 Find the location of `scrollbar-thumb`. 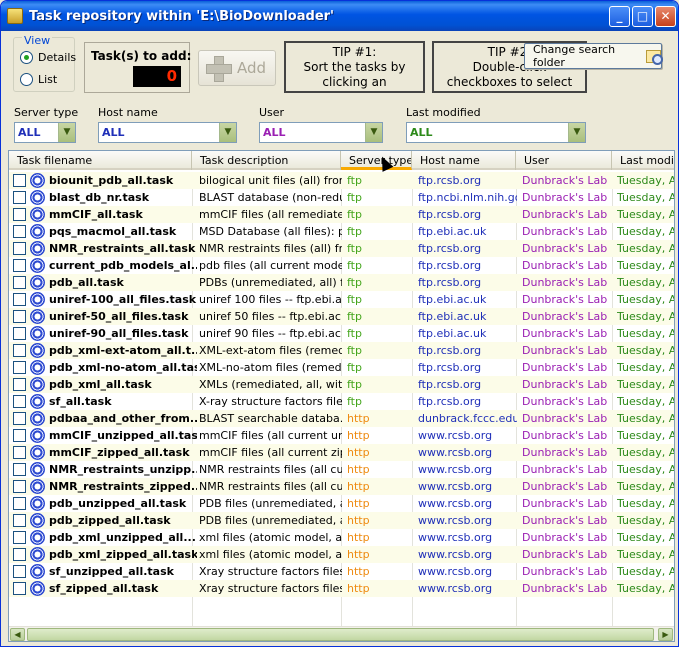

scrollbar-thumb is located at coordinates (340, 634).